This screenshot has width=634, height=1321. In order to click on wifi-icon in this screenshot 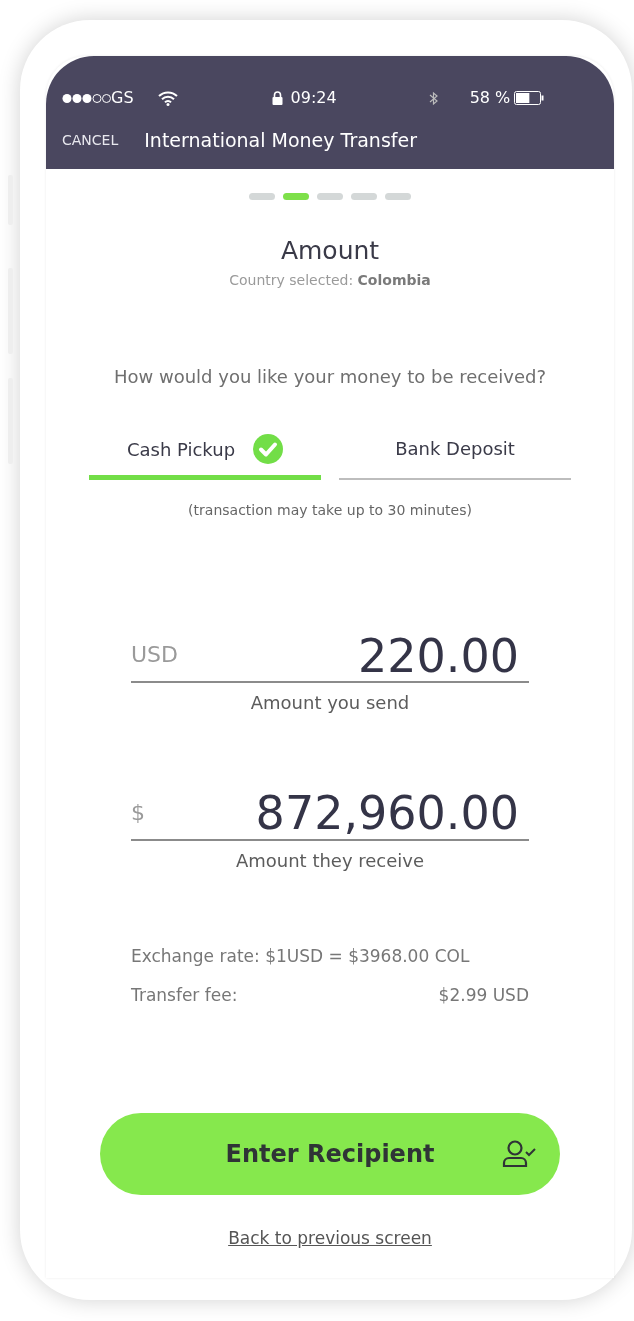, I will do `click(167, 98)`.